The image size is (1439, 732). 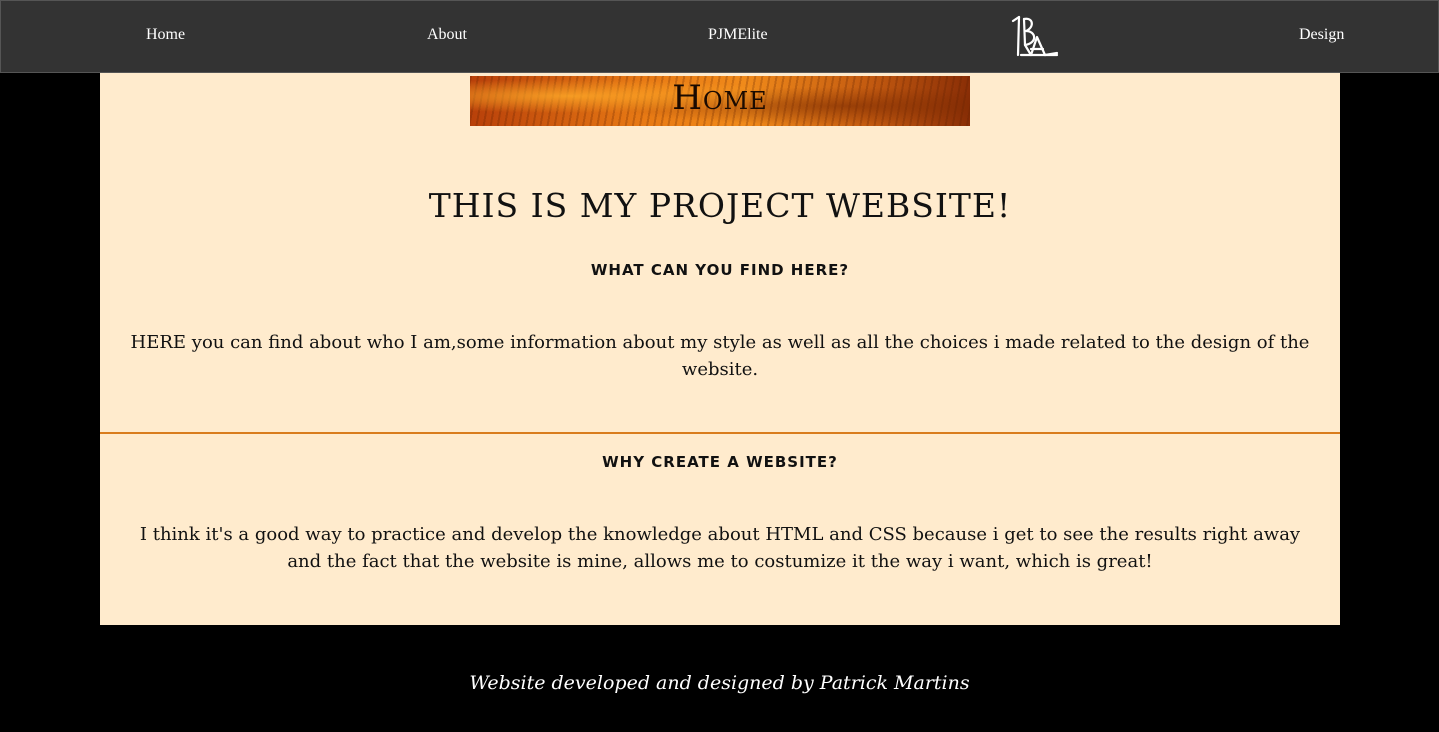 I want to click on nav-link-pjmelite: PJMElite, so click(x=738, y=35).